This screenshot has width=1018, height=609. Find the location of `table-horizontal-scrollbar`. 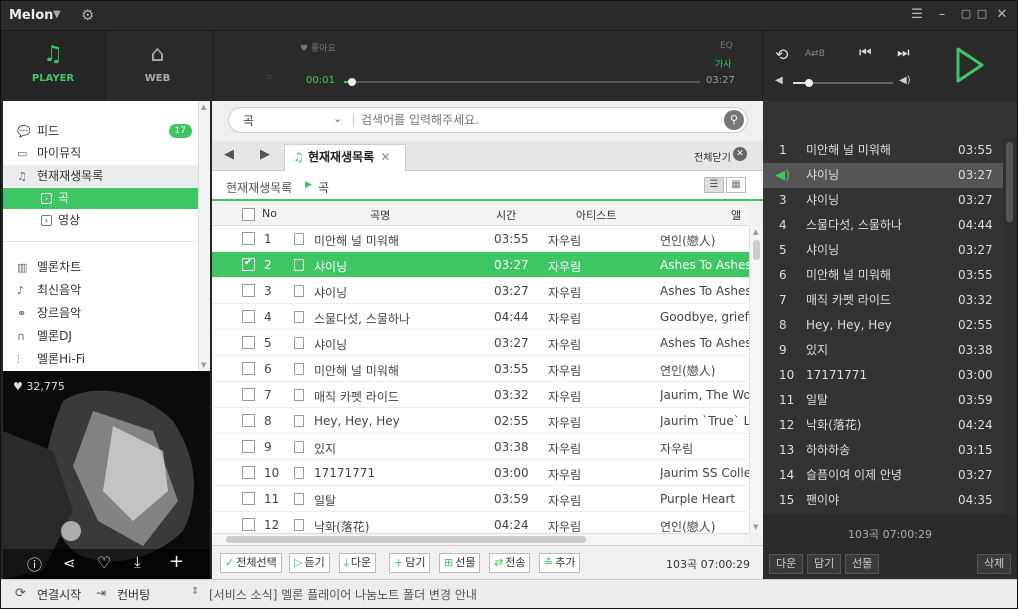

table-horizontal-scrollbar is located at coordinates (480, 539).